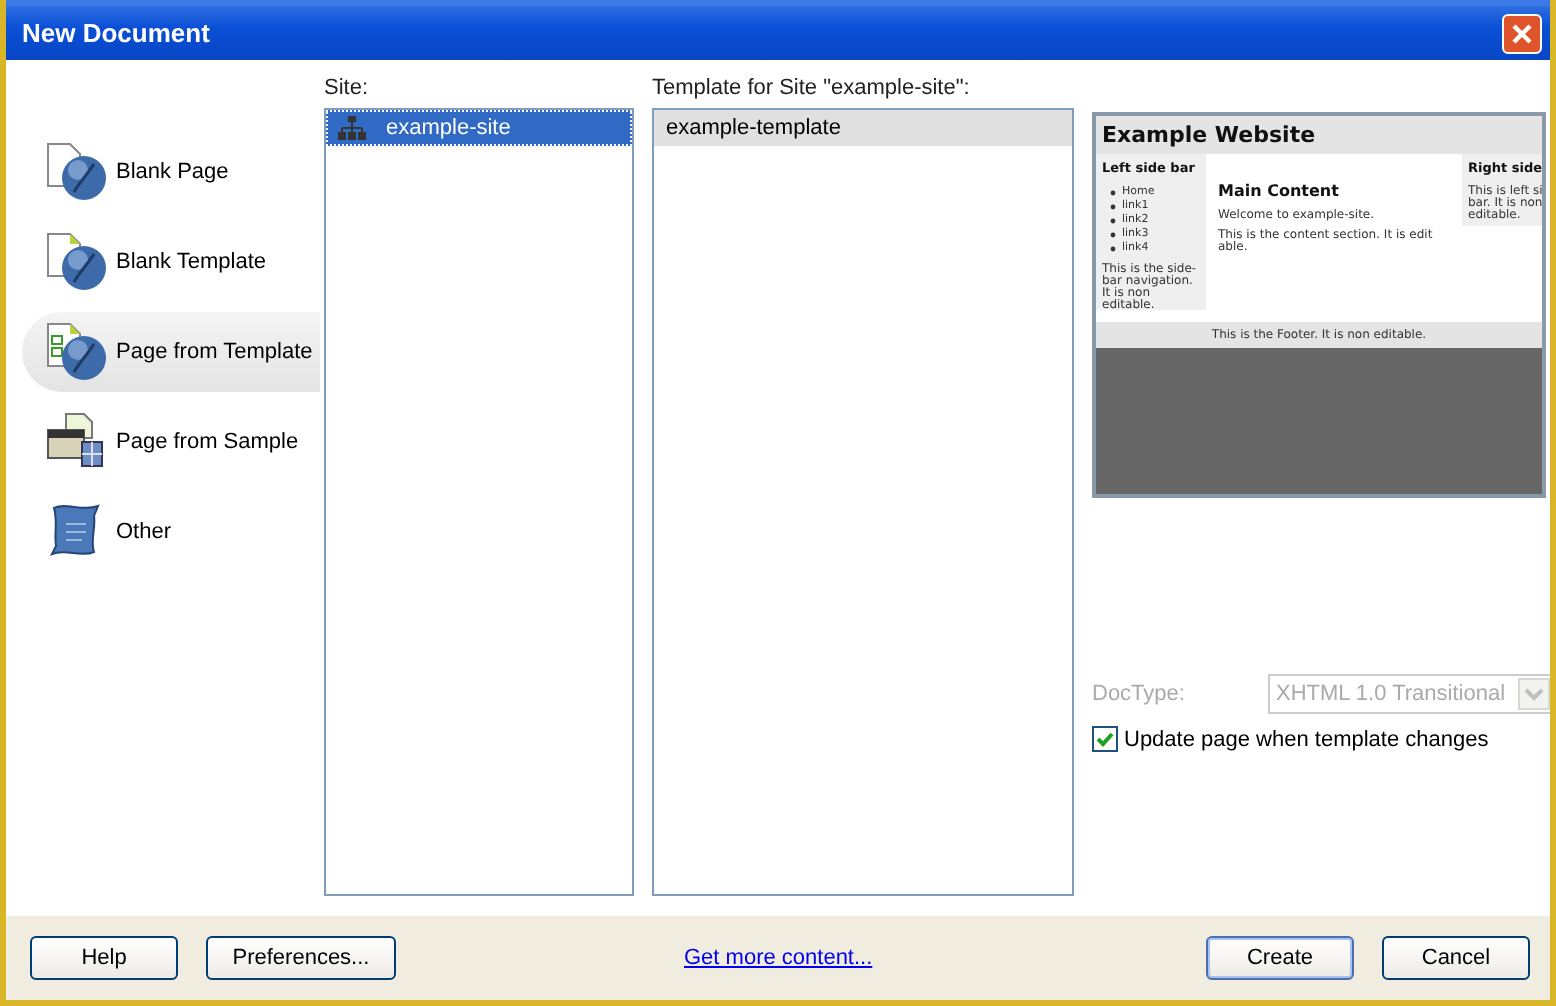 Image resolution: width=1556 pixels, height=1006 pixels. What do you see at coordinates (1139, 694) in the screenshot?
I see `doctype-label: DocType:` at bounding box center [1139, 694].